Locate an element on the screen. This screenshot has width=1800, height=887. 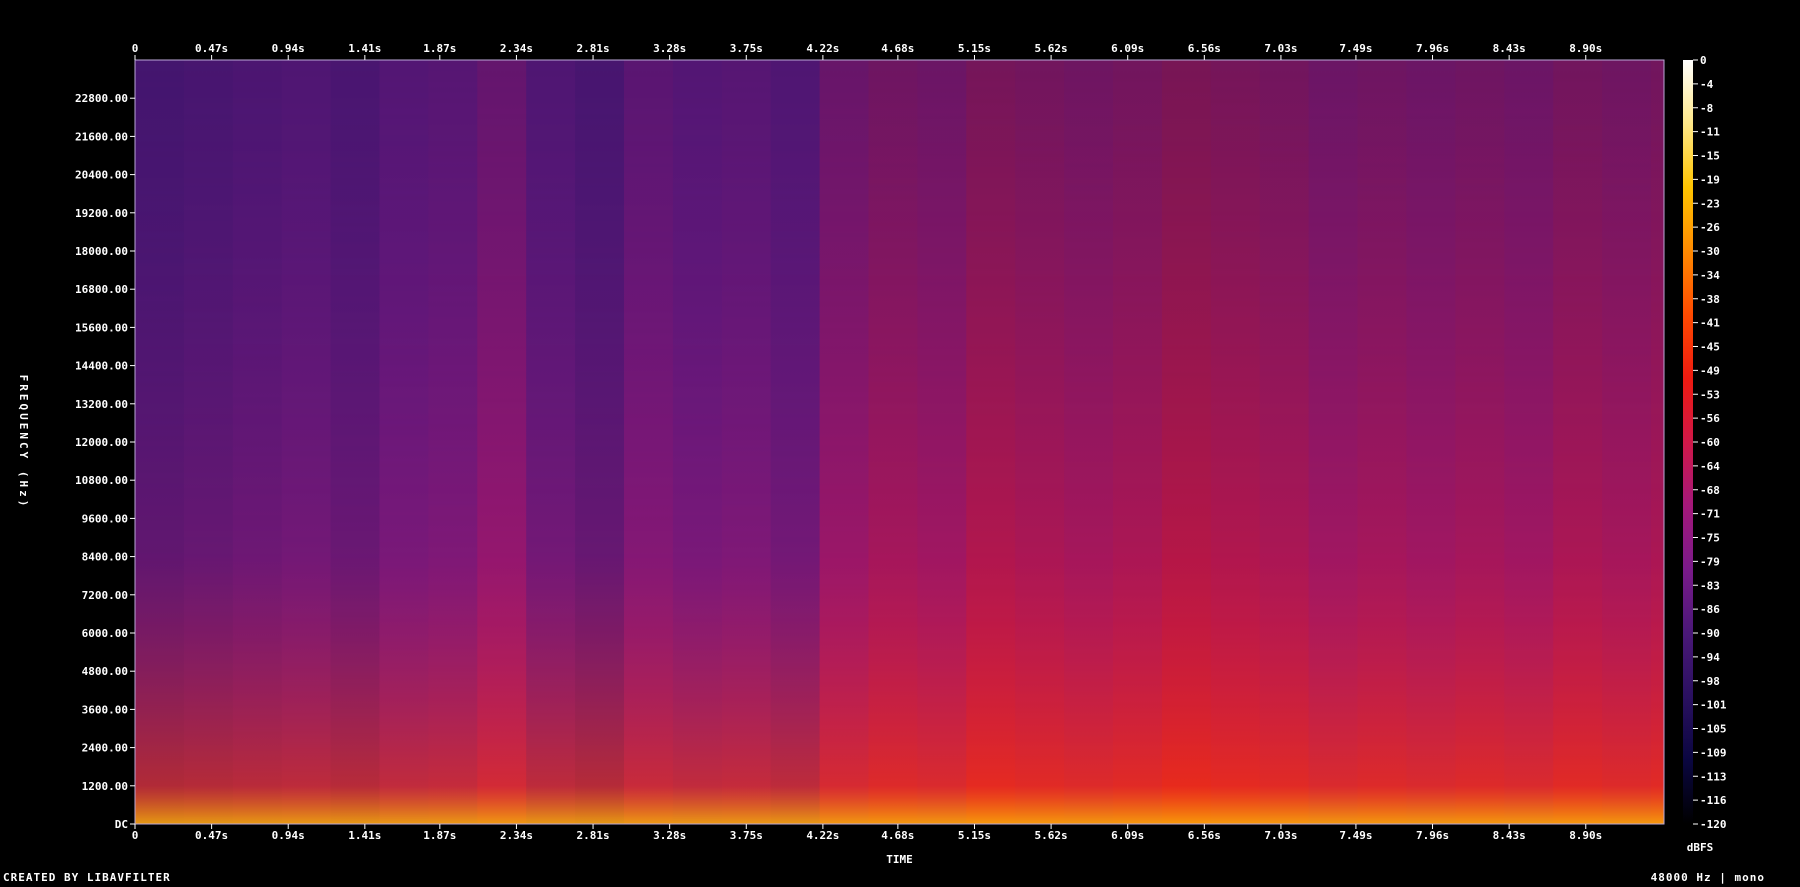
colorbar-tick-label: -109 is located at coordinates (1713, 752).